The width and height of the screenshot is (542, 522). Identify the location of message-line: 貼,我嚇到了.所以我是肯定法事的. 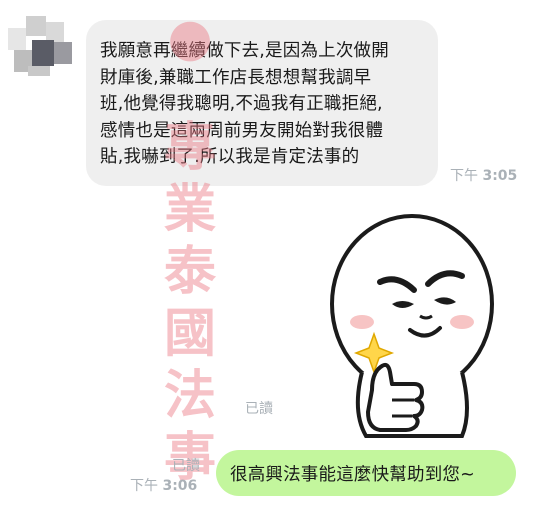
(230, 157).